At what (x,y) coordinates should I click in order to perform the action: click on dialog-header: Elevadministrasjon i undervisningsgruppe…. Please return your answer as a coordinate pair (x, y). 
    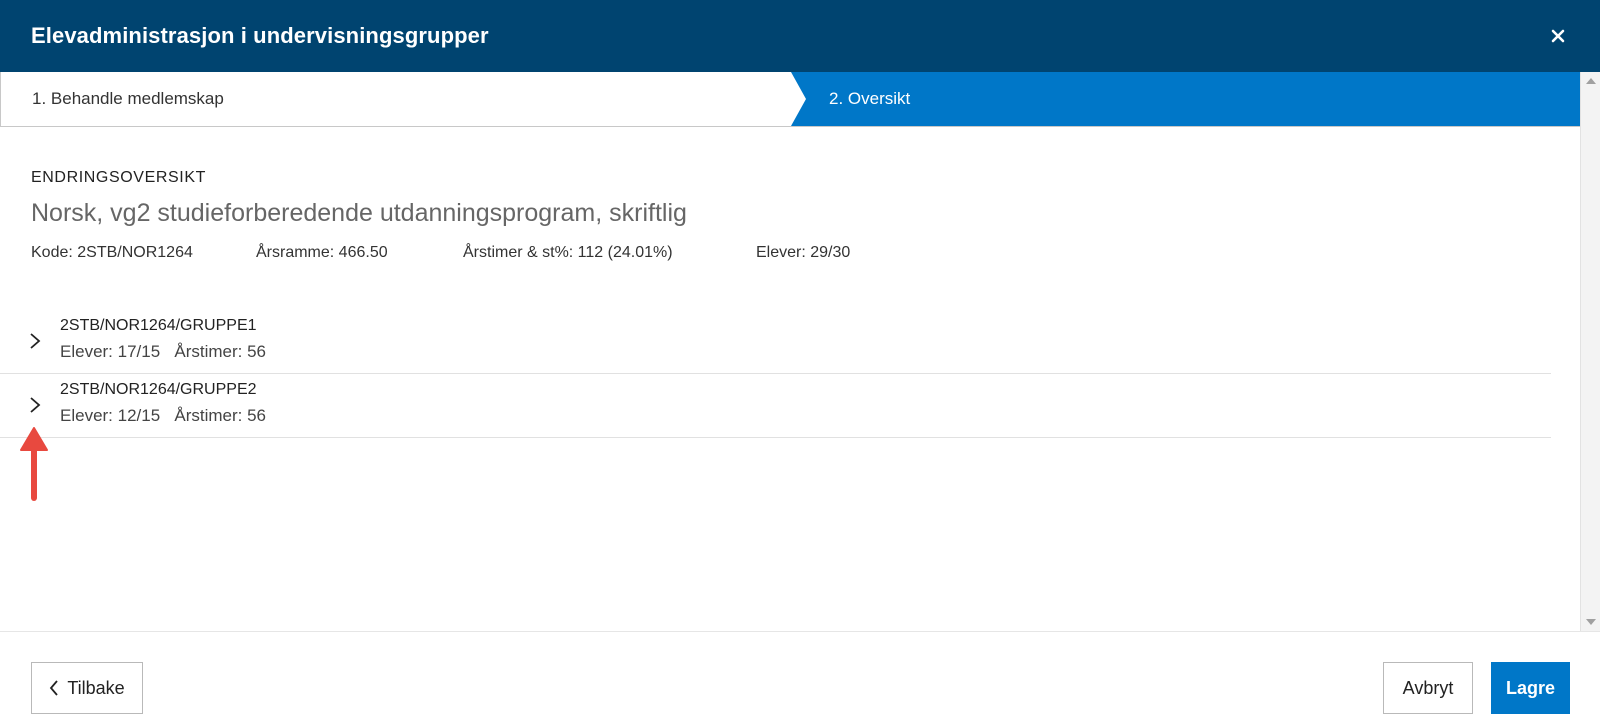
    Looking at the image, I should click on (800, 36).